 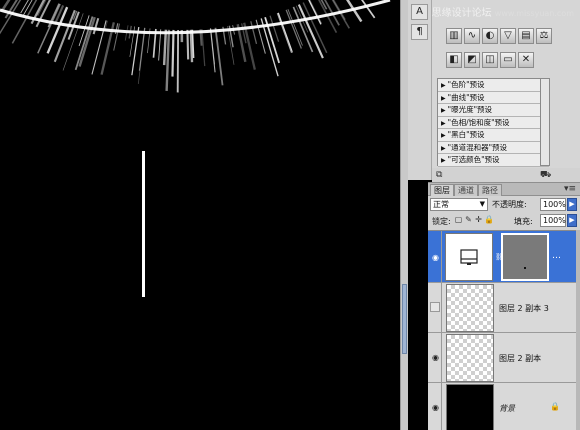 I want to click on chevron-down-icon: ▼, so click(x=482, y=204).